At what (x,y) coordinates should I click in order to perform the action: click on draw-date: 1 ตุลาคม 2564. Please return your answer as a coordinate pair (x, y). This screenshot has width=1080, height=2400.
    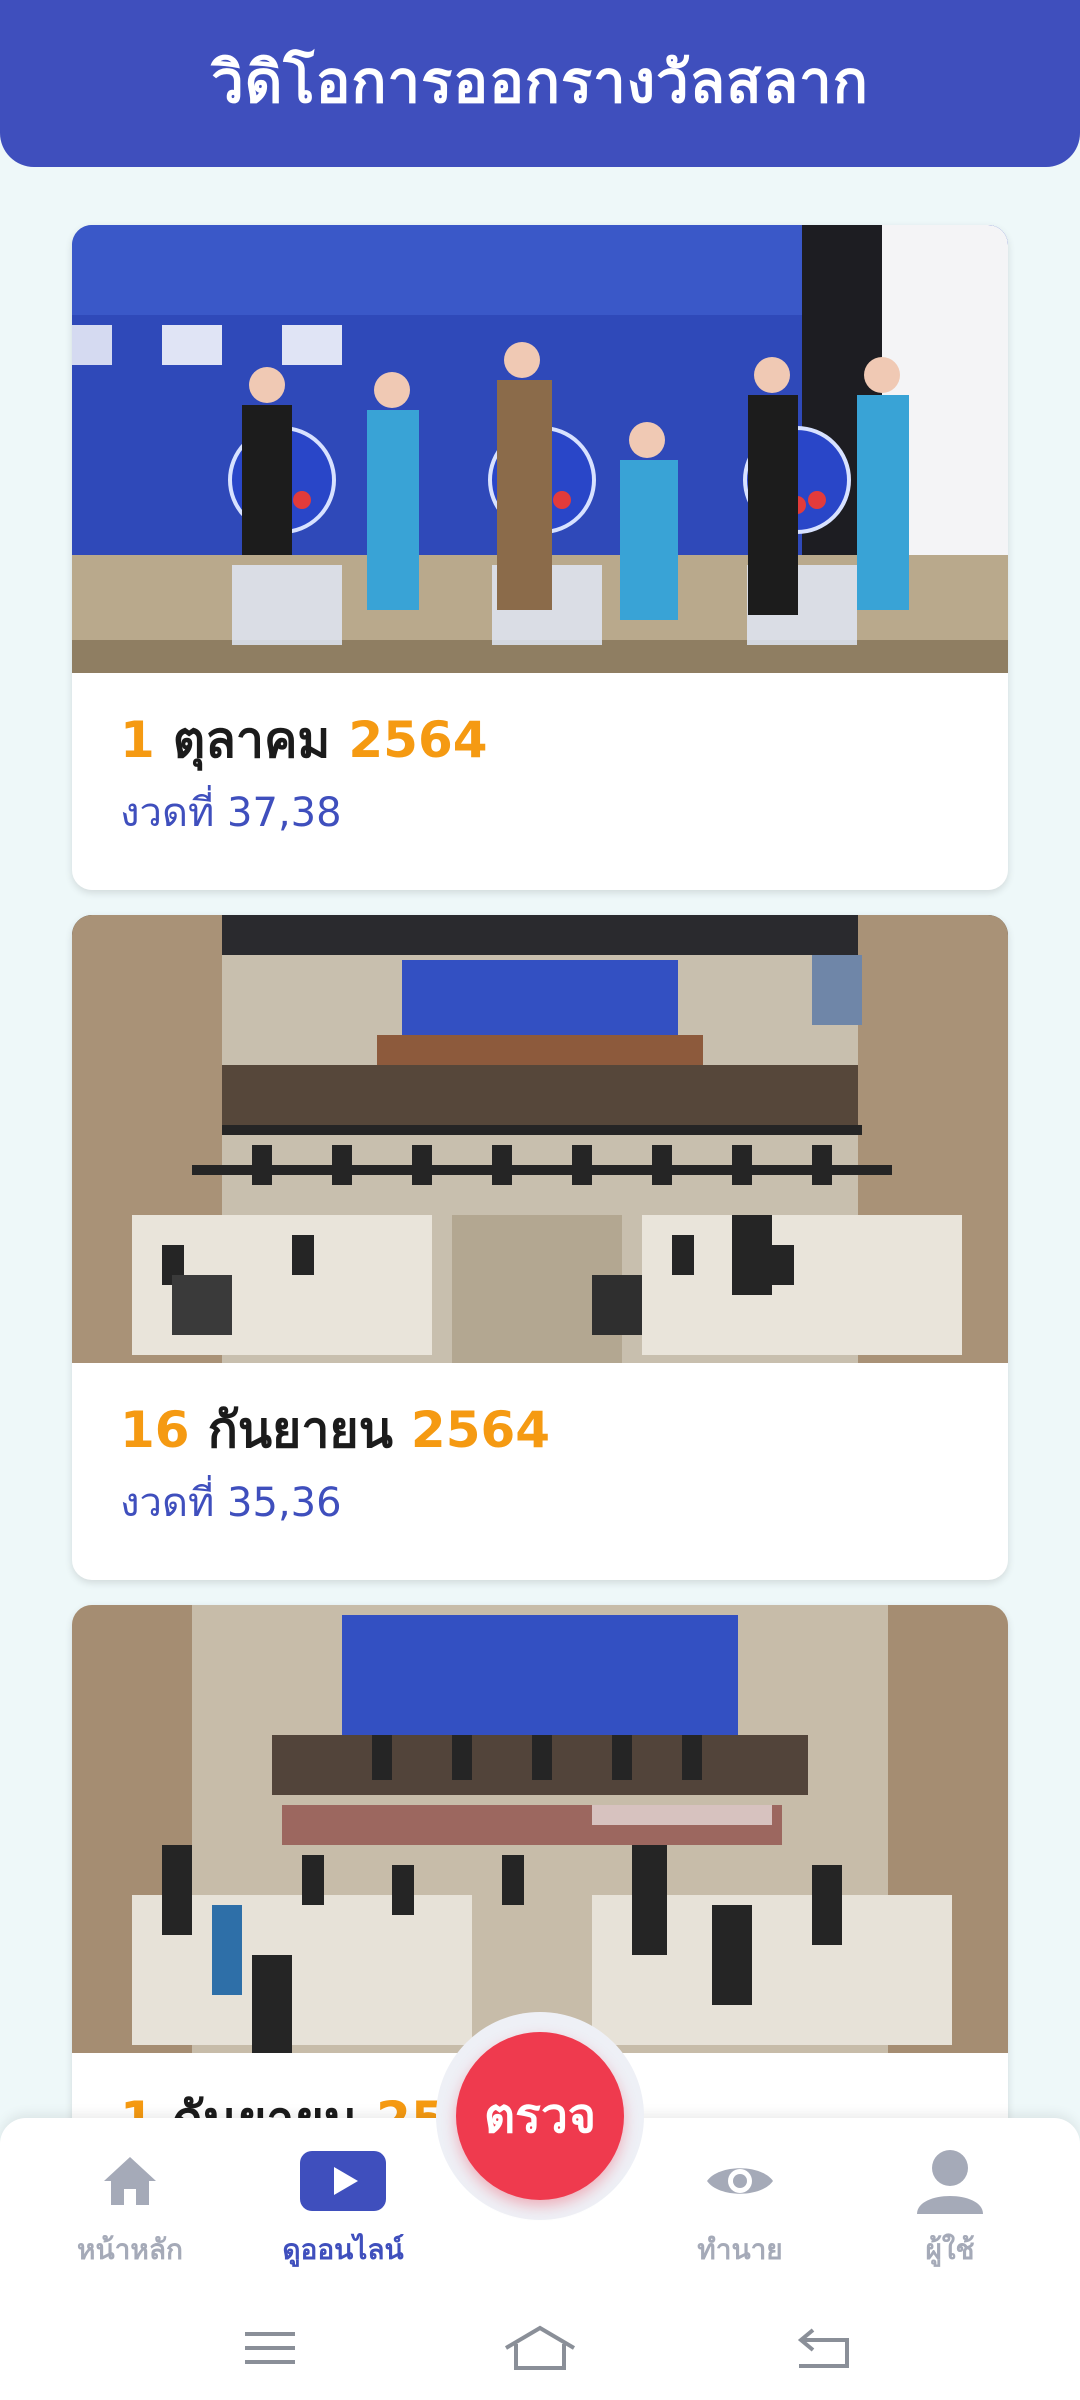
    Looking at the image, I should click on (304, 740).